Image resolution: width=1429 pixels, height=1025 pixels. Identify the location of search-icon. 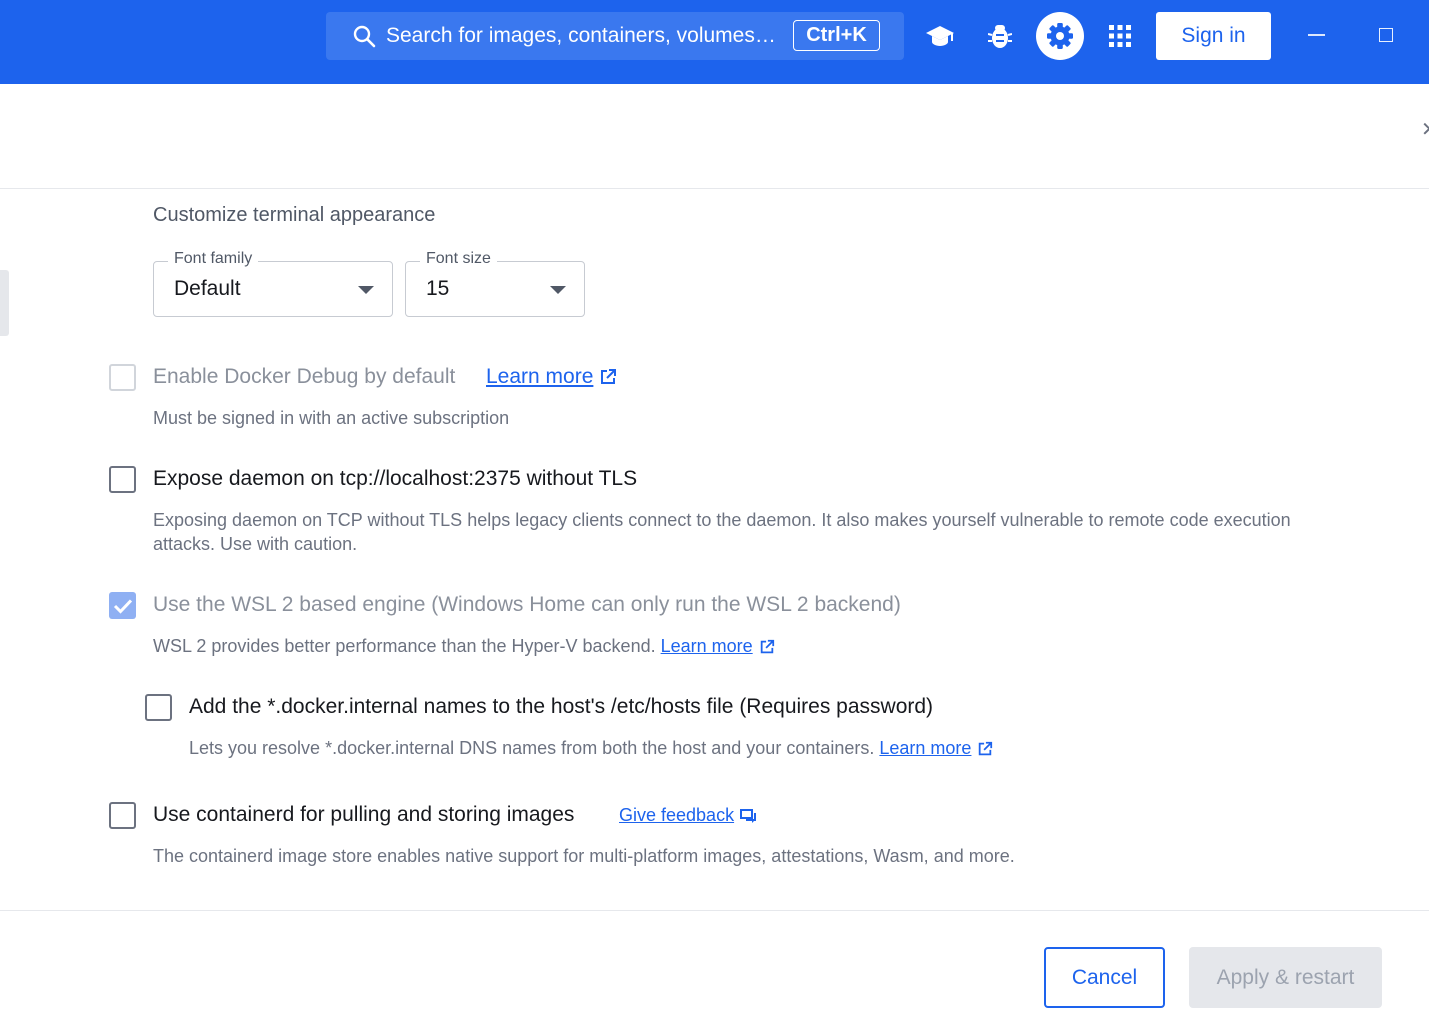
(364, 36).